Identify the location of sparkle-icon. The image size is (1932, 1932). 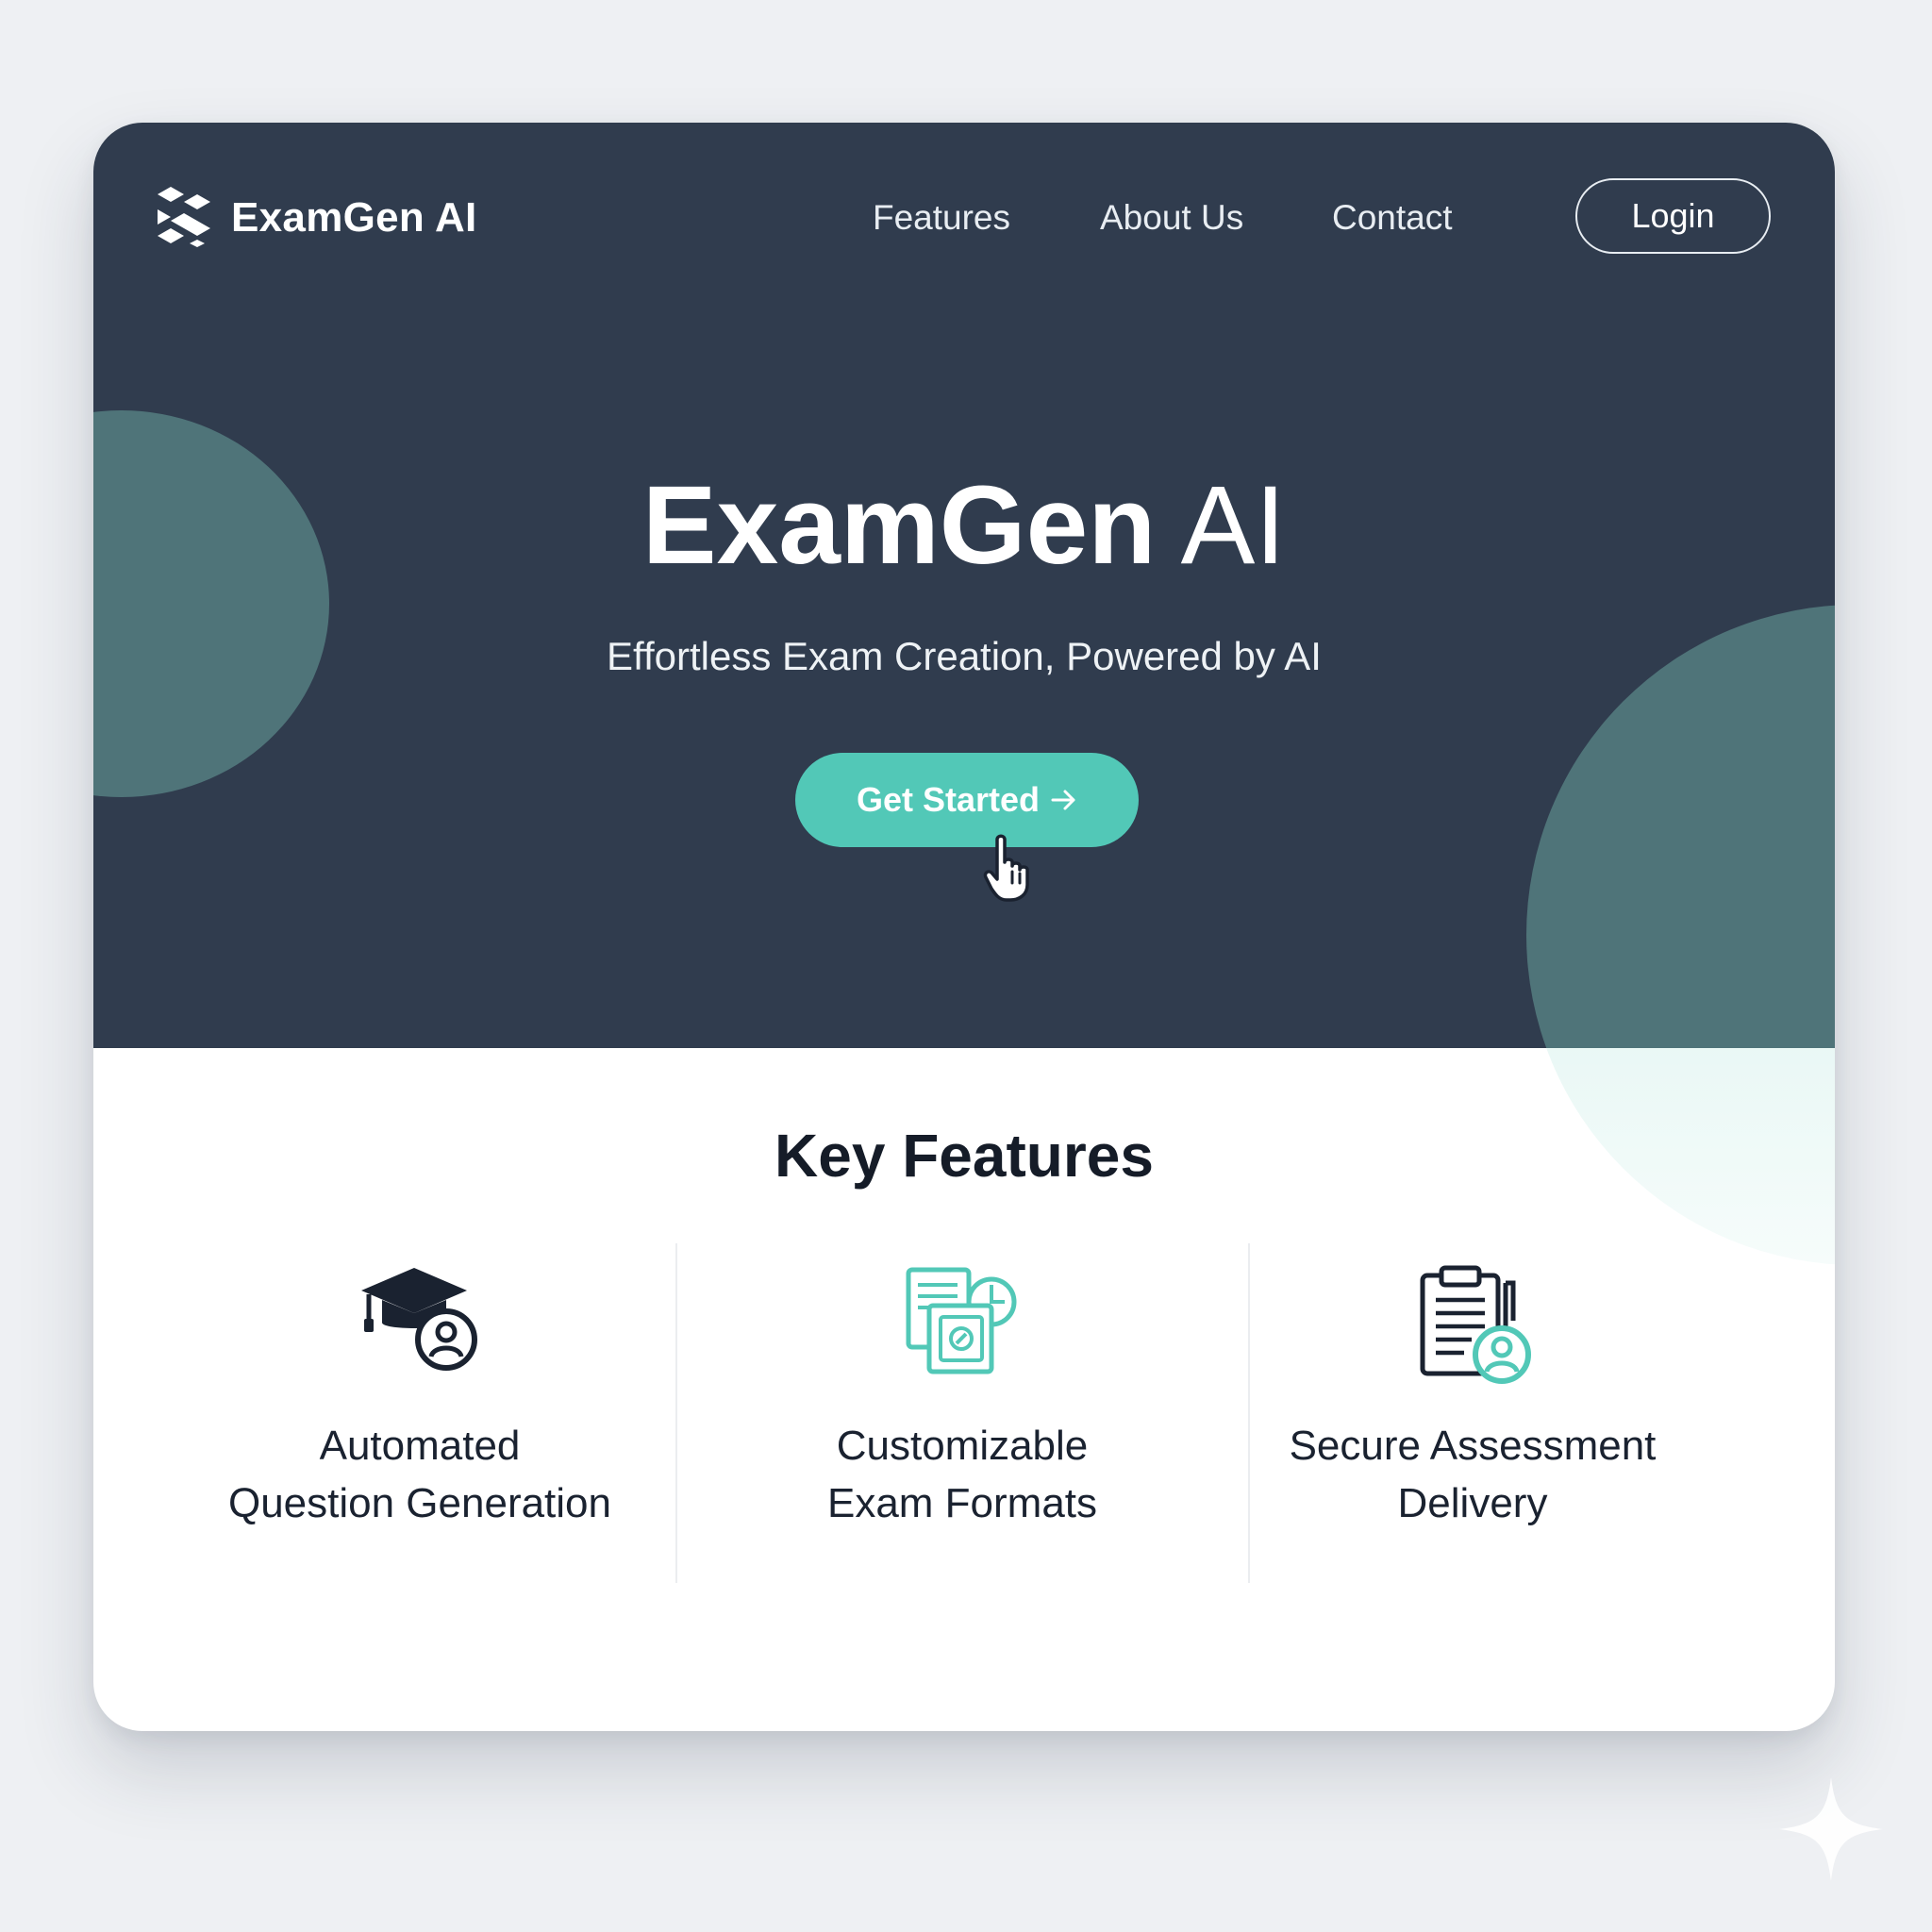
(1831, 1829).